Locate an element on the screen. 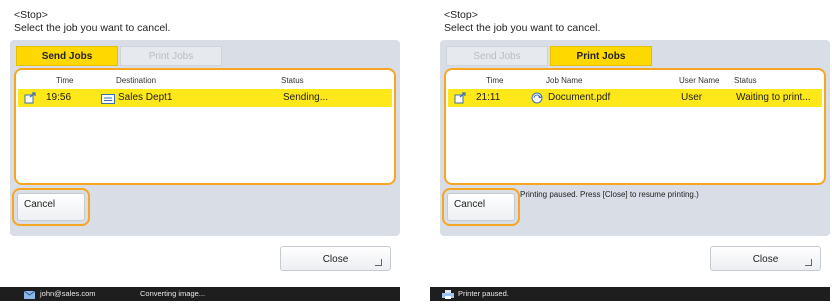 The image size is (832, 304). status-bar: Printer paused. is located at coordinates (630, 294).